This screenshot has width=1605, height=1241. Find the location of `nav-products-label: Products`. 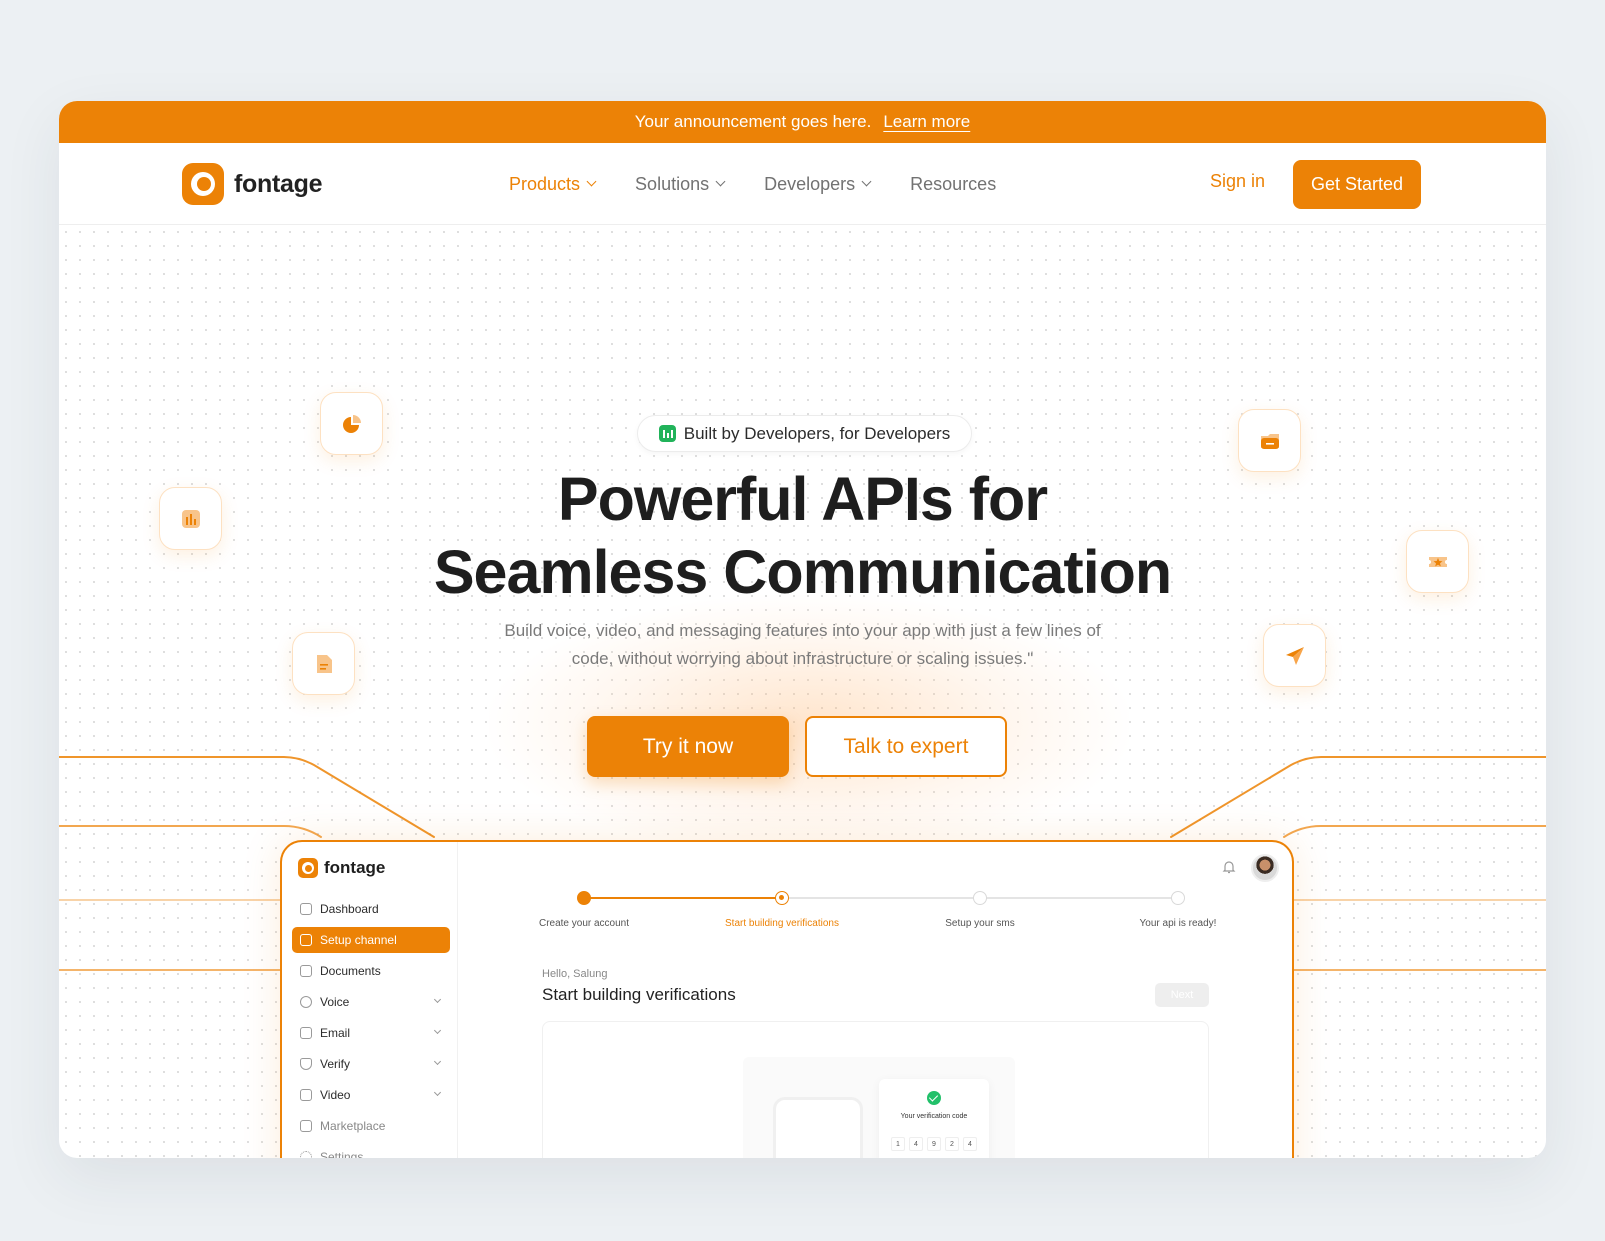

nav-products-label: Products is located at coordinates (545, 183).